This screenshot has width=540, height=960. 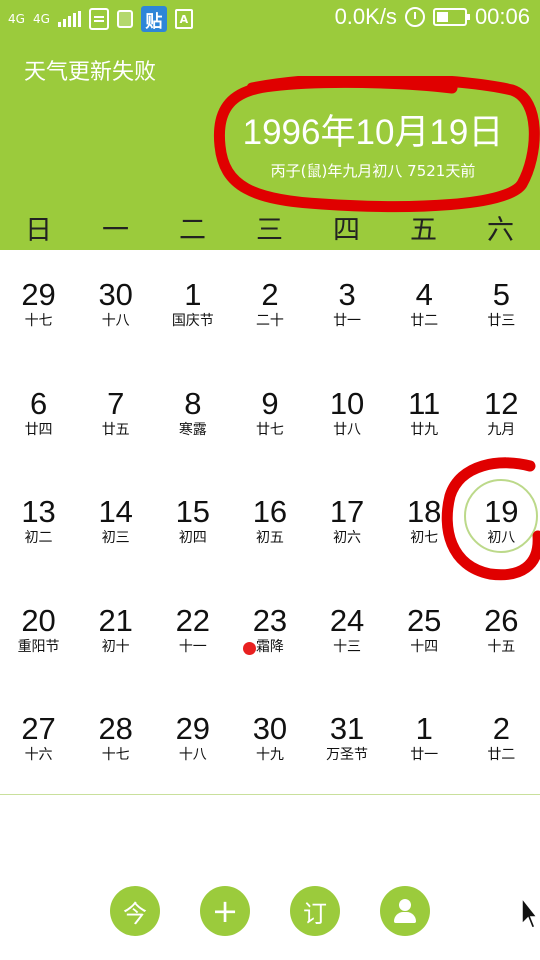 What do you see at coordinates (115, 511) in the screenshot?
I see `day-number: 14` at bounding box center [115, 511].